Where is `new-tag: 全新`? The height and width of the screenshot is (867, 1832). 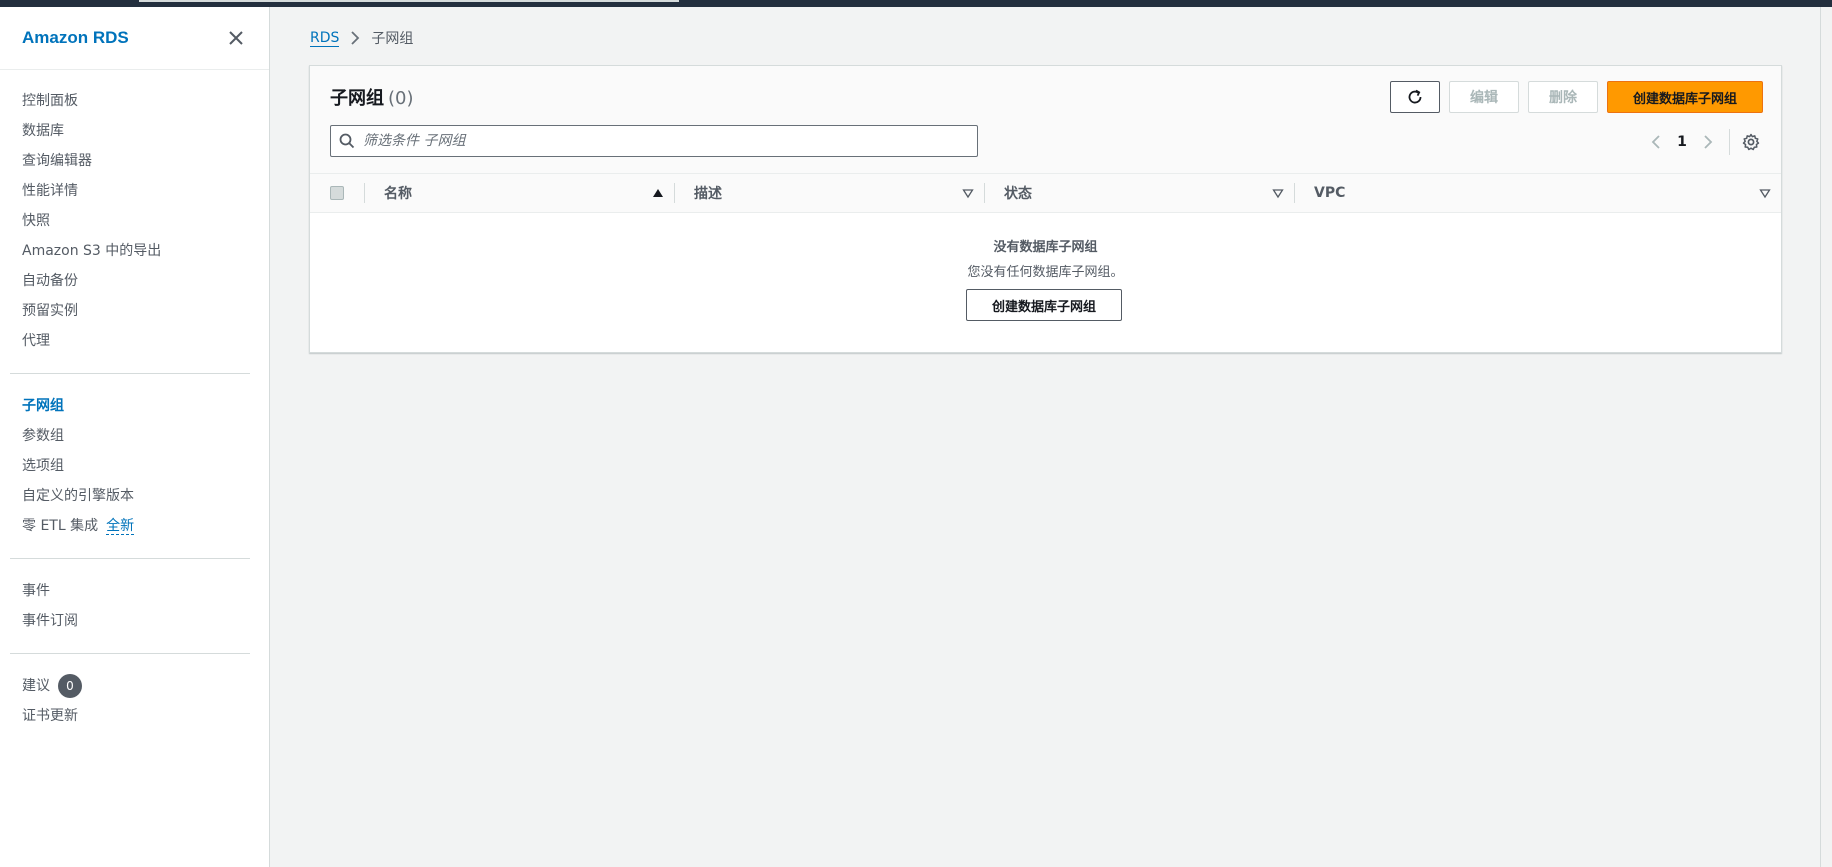
new-tag: 全新 is located at coordinates (120, 526).